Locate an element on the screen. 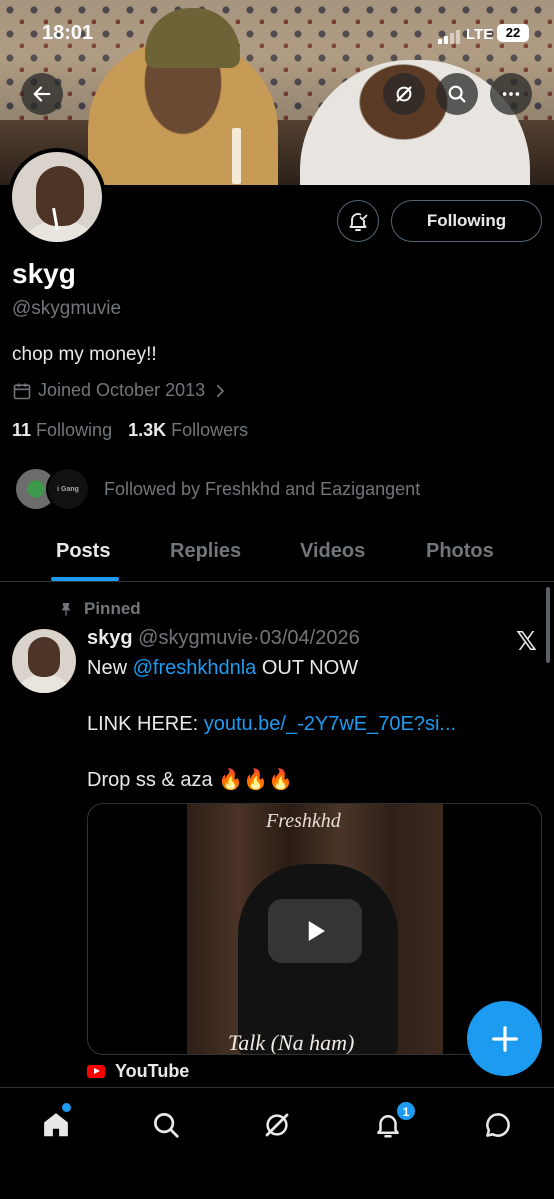 The width and height of the screenshot is (554, 1199). joined-date: Joined October 2013 is located at coordinates (123, 390).